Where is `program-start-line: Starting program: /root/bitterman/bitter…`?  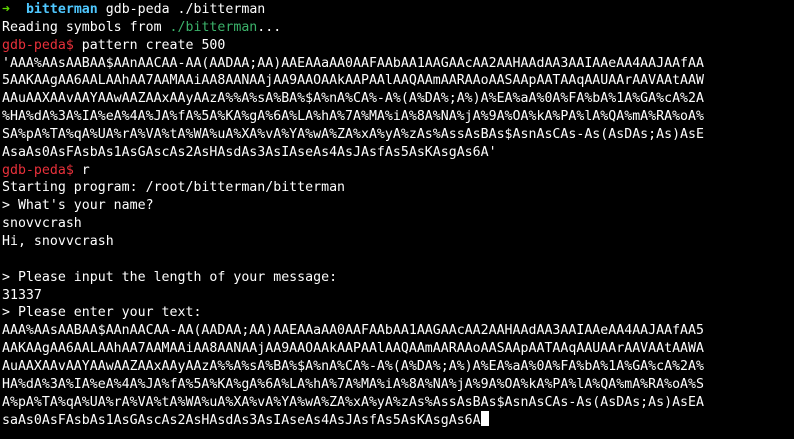 program-start-line: Starting program: /root/bitterman/bitter… is located at coordinates (174, 188).